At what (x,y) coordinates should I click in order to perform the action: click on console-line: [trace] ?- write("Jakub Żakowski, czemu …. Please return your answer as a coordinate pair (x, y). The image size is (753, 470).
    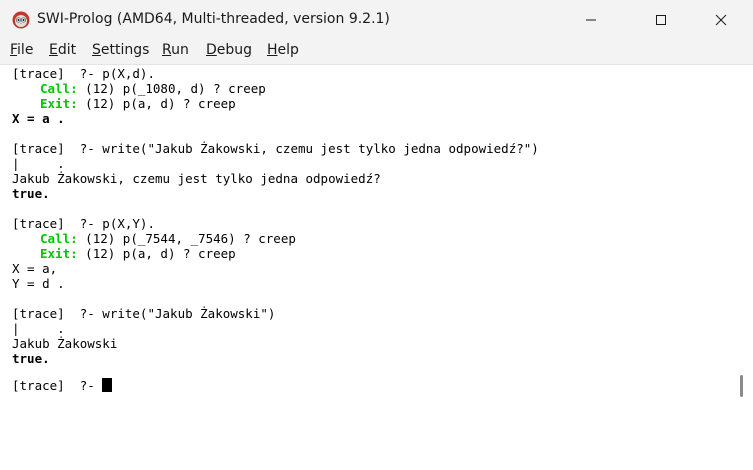
    Looking at the image, I should click on (275, 148).